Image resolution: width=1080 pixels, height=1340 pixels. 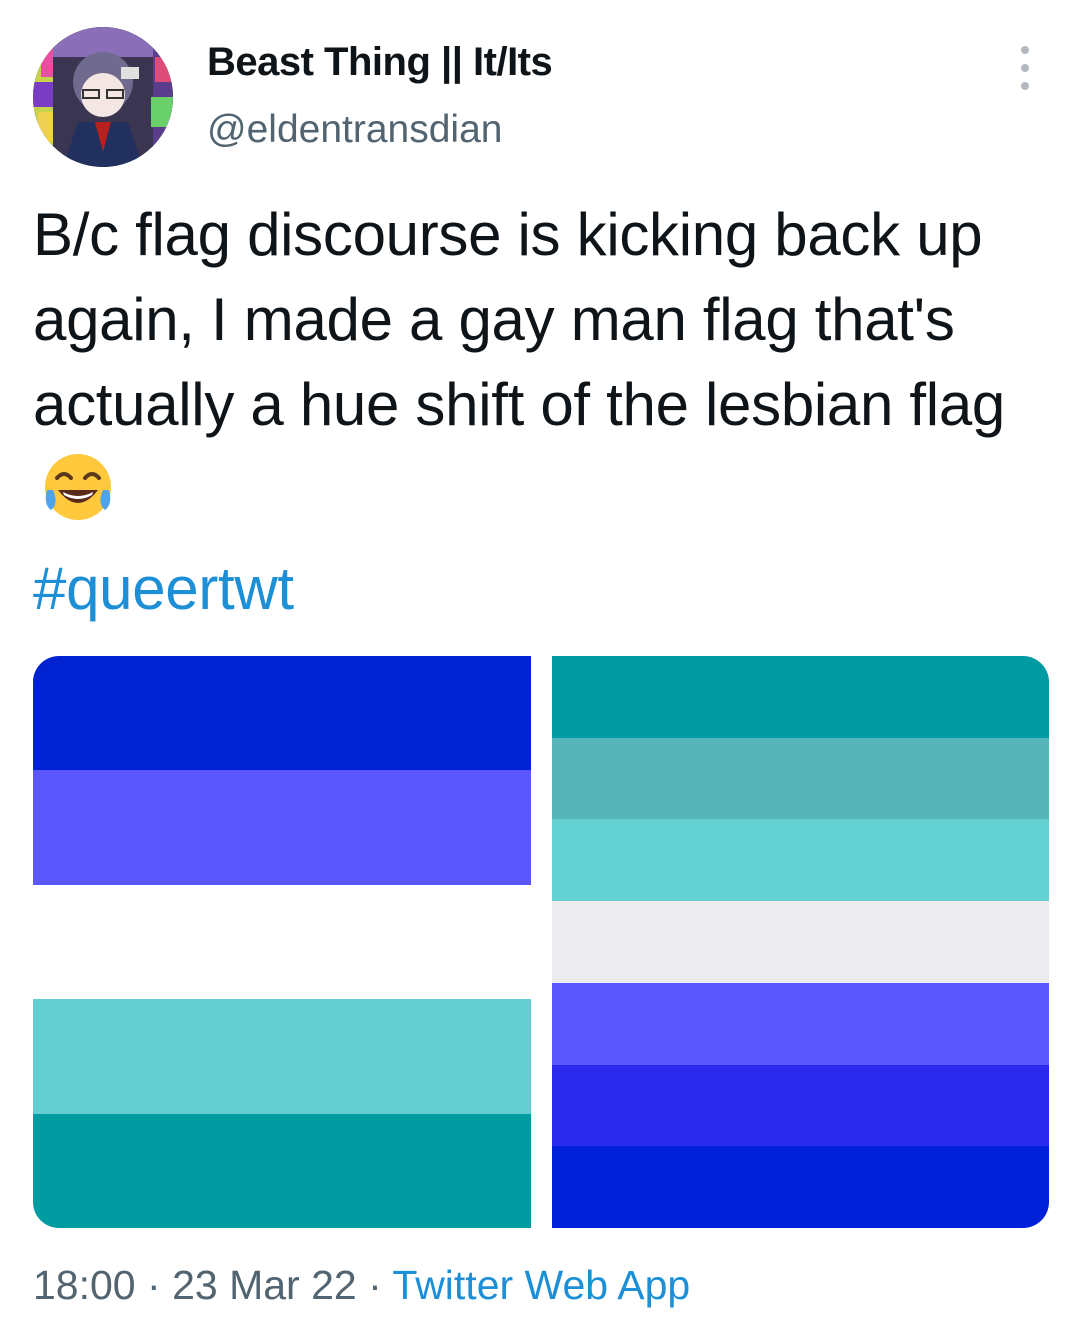 What do you see at coordinates (354, 130) in the screenshot?
I see `user-handle: @eldentransdian` at bounding box center [354, 130].